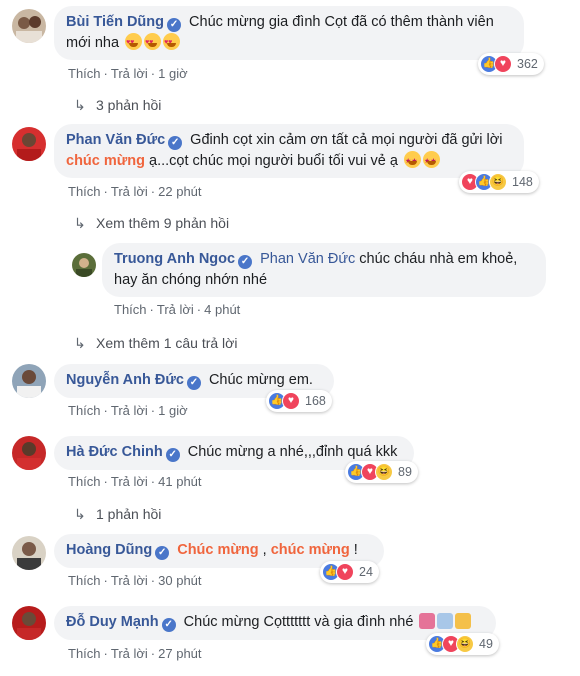 The image size is (580, 676). I want to click on highlighted-phrase: Chúc mừng, so click(217, 550).